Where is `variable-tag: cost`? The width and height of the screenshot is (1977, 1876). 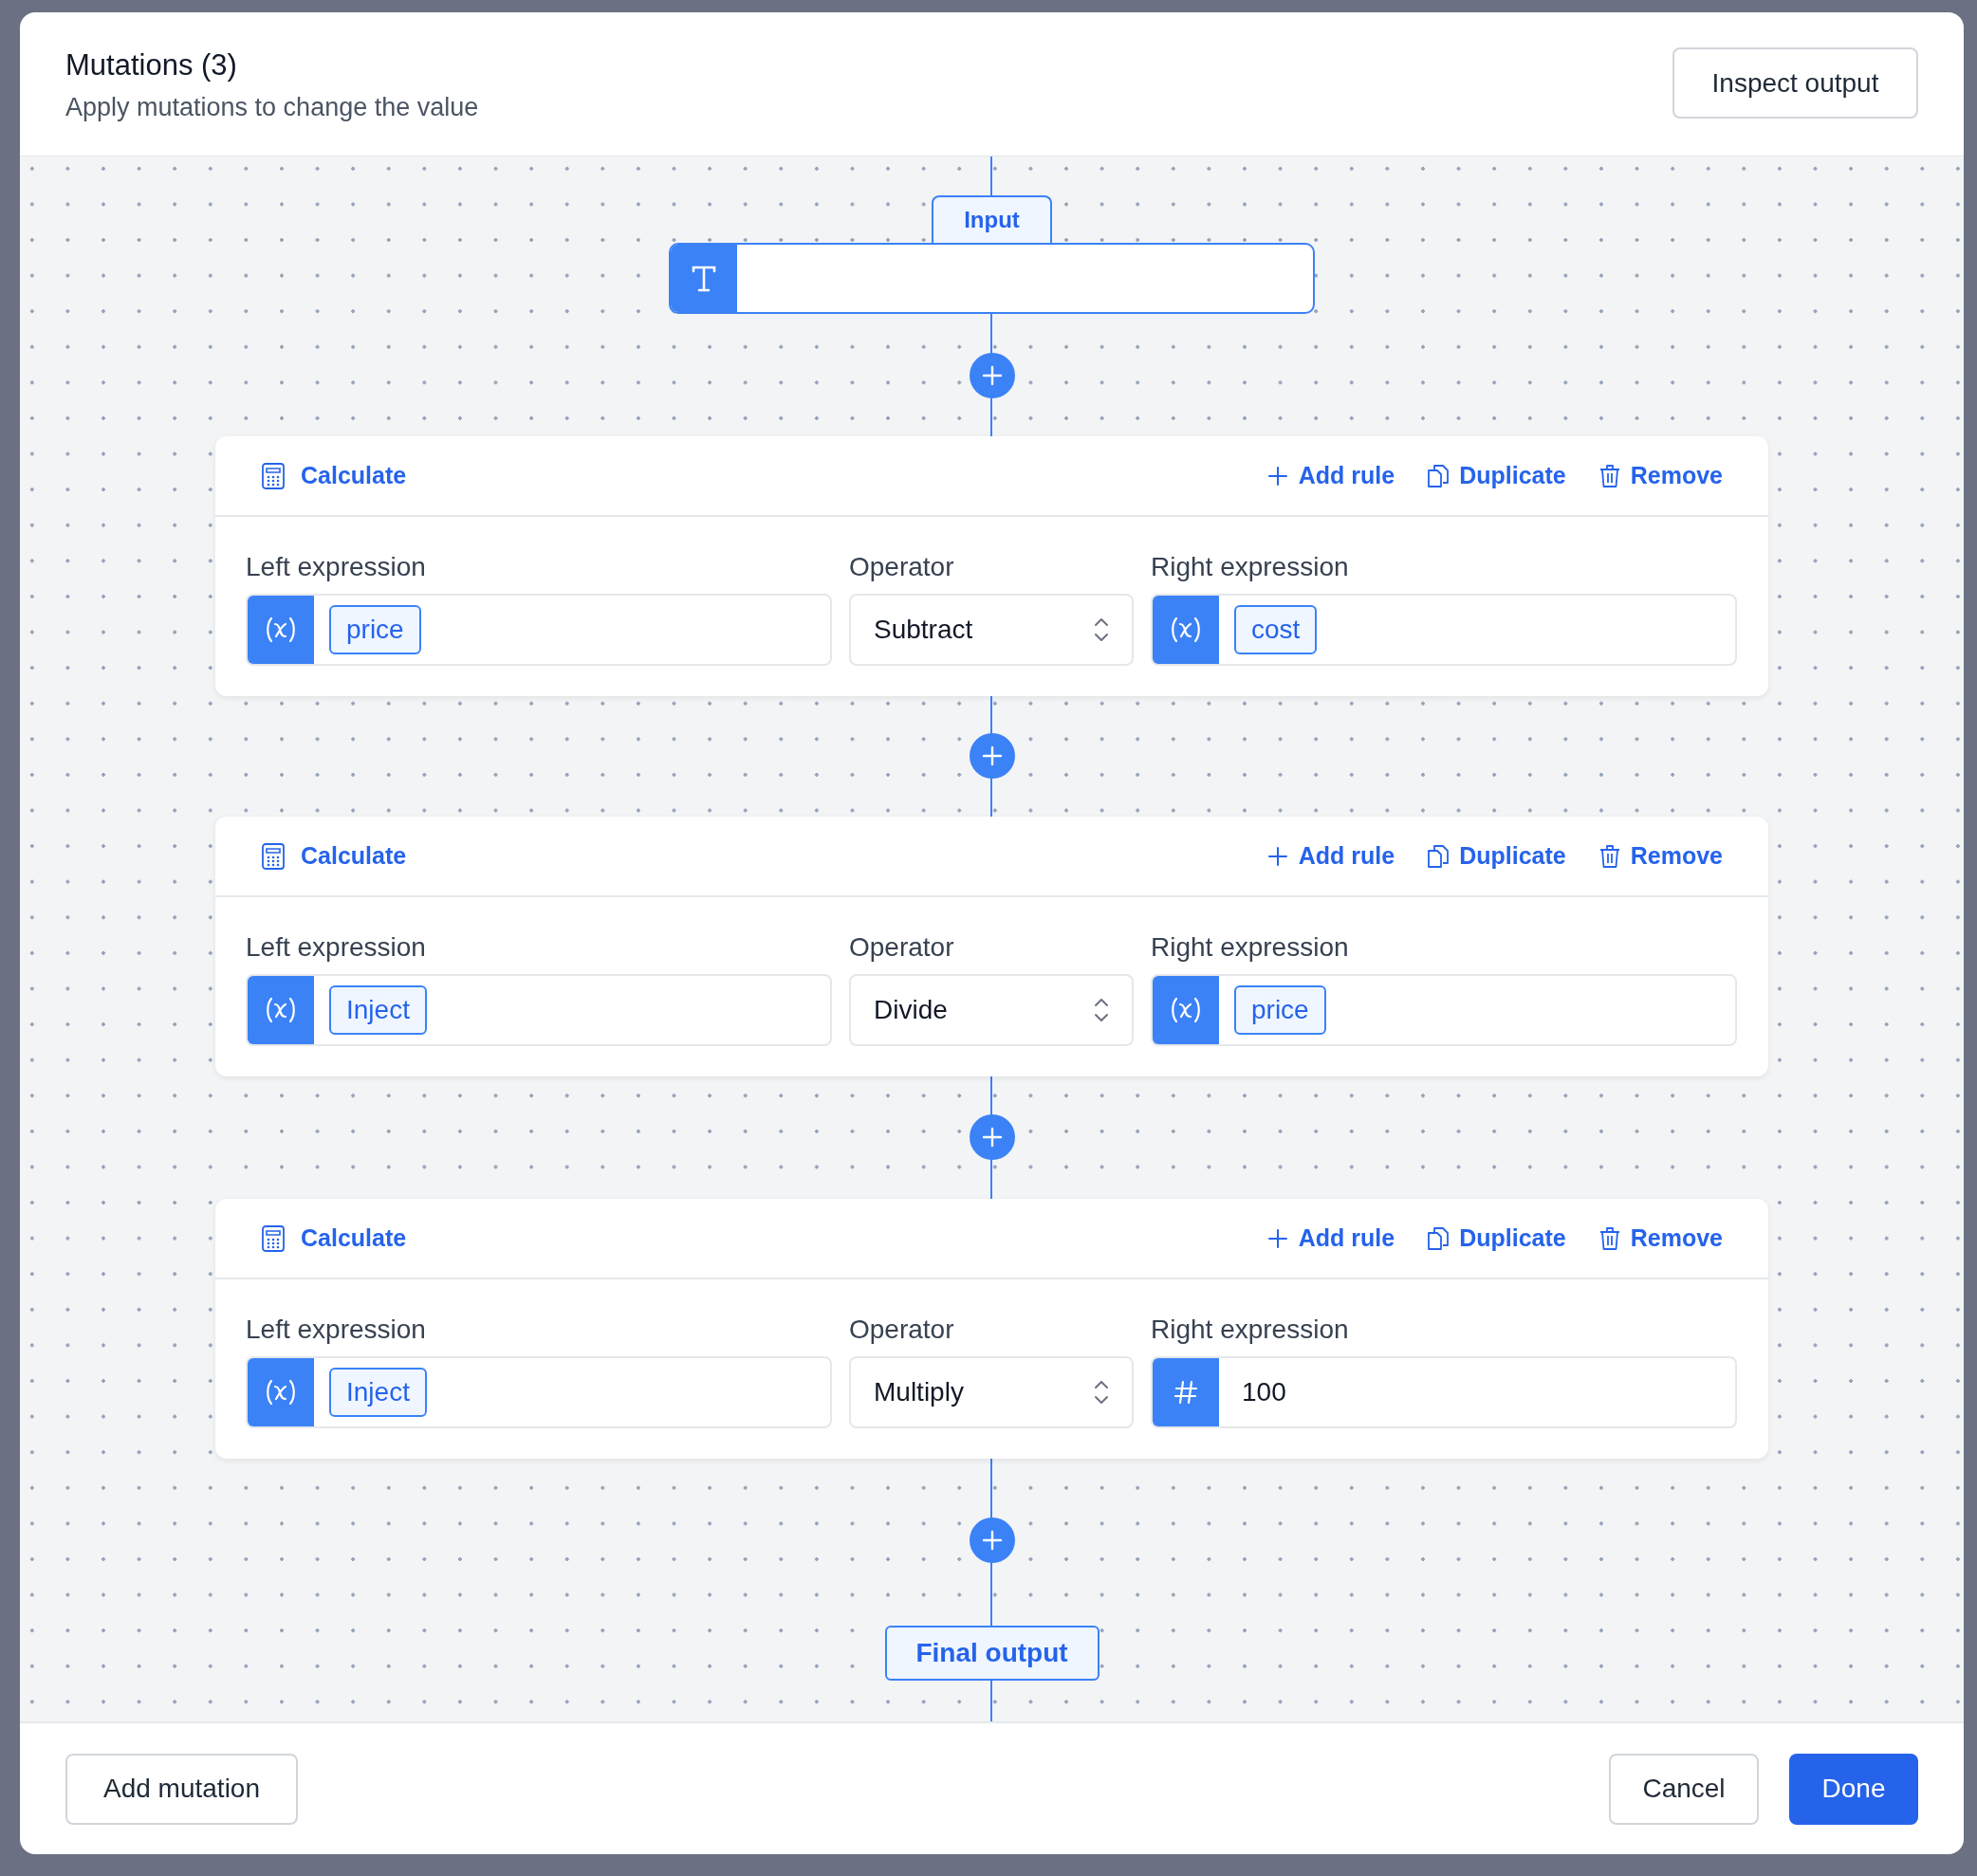
variable-tag: cost is located at coordinates (1276, 629).